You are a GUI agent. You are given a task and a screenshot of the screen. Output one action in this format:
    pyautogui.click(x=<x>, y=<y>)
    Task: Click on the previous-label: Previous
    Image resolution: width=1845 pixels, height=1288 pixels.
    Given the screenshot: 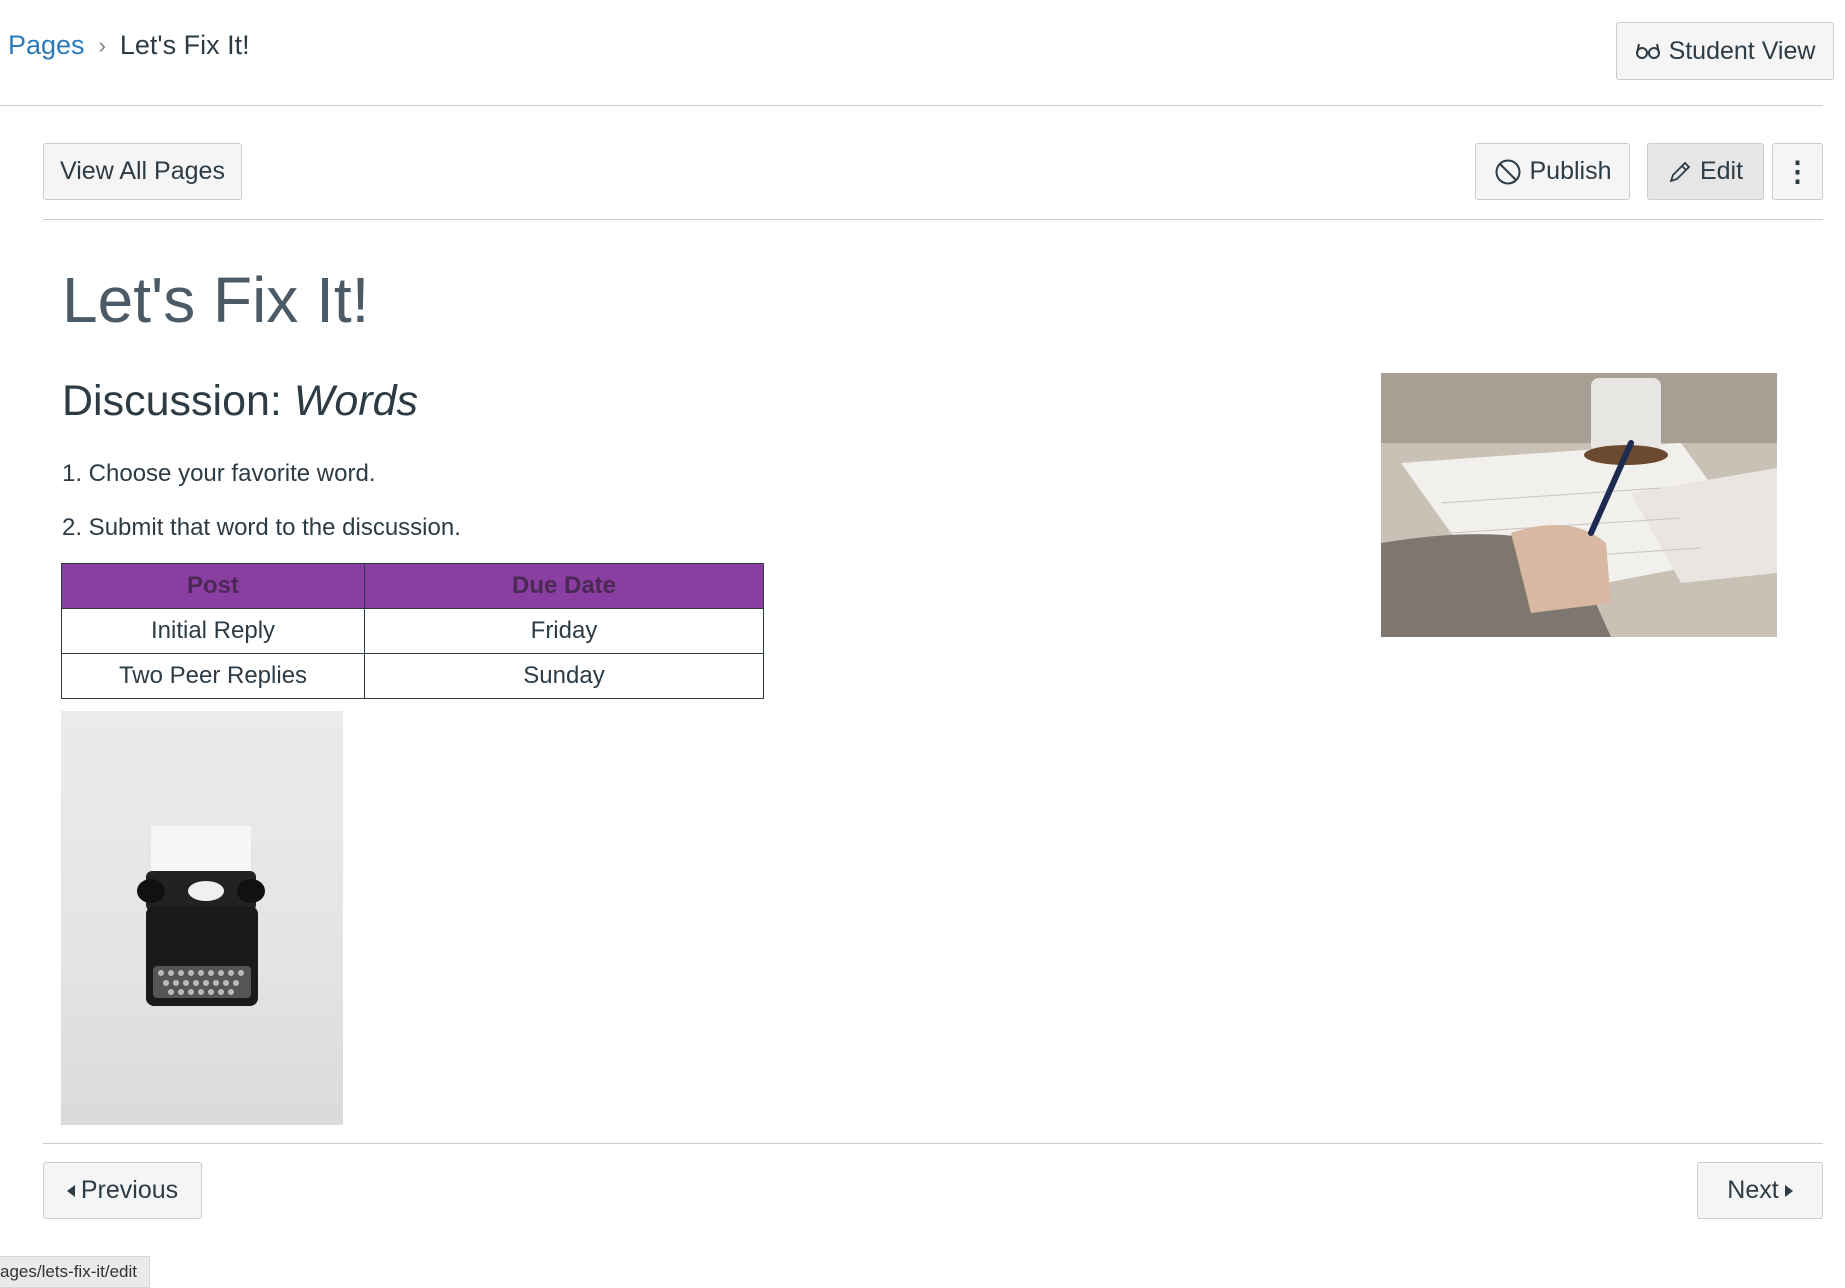 What is the action you would take?
    pyautogui.click(x=129, y=1190)
    